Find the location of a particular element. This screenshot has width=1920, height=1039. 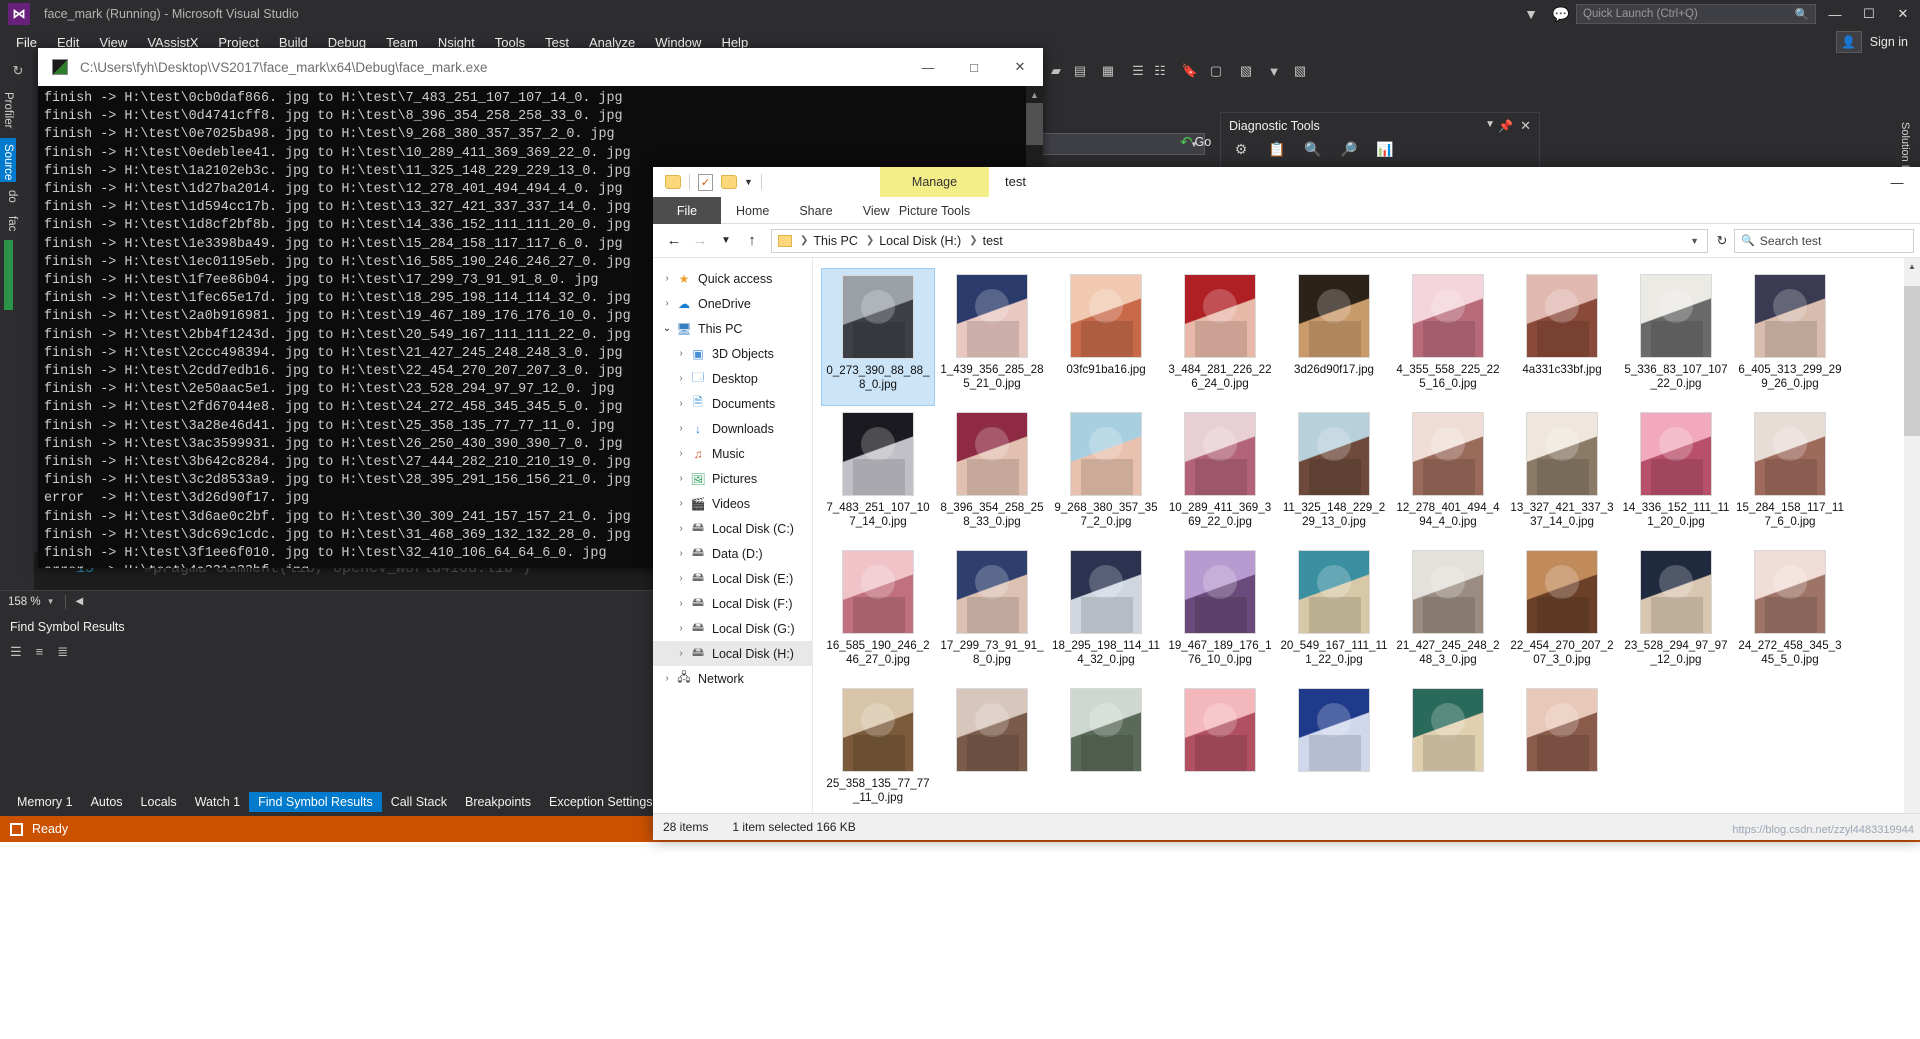

new-folder-icon is located at coordinates (729, 182).